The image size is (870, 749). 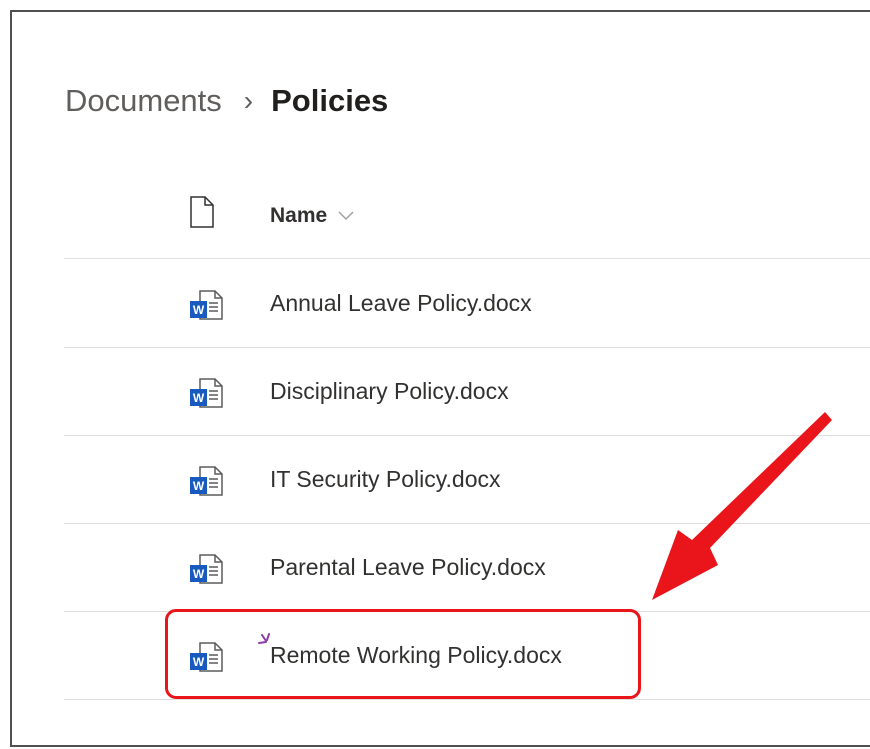 What do you see at coordinates (389, 391) in the screenshot?
I see `file-name-link: Disciplinary Policy.docx` at bounding box center [389, 391].